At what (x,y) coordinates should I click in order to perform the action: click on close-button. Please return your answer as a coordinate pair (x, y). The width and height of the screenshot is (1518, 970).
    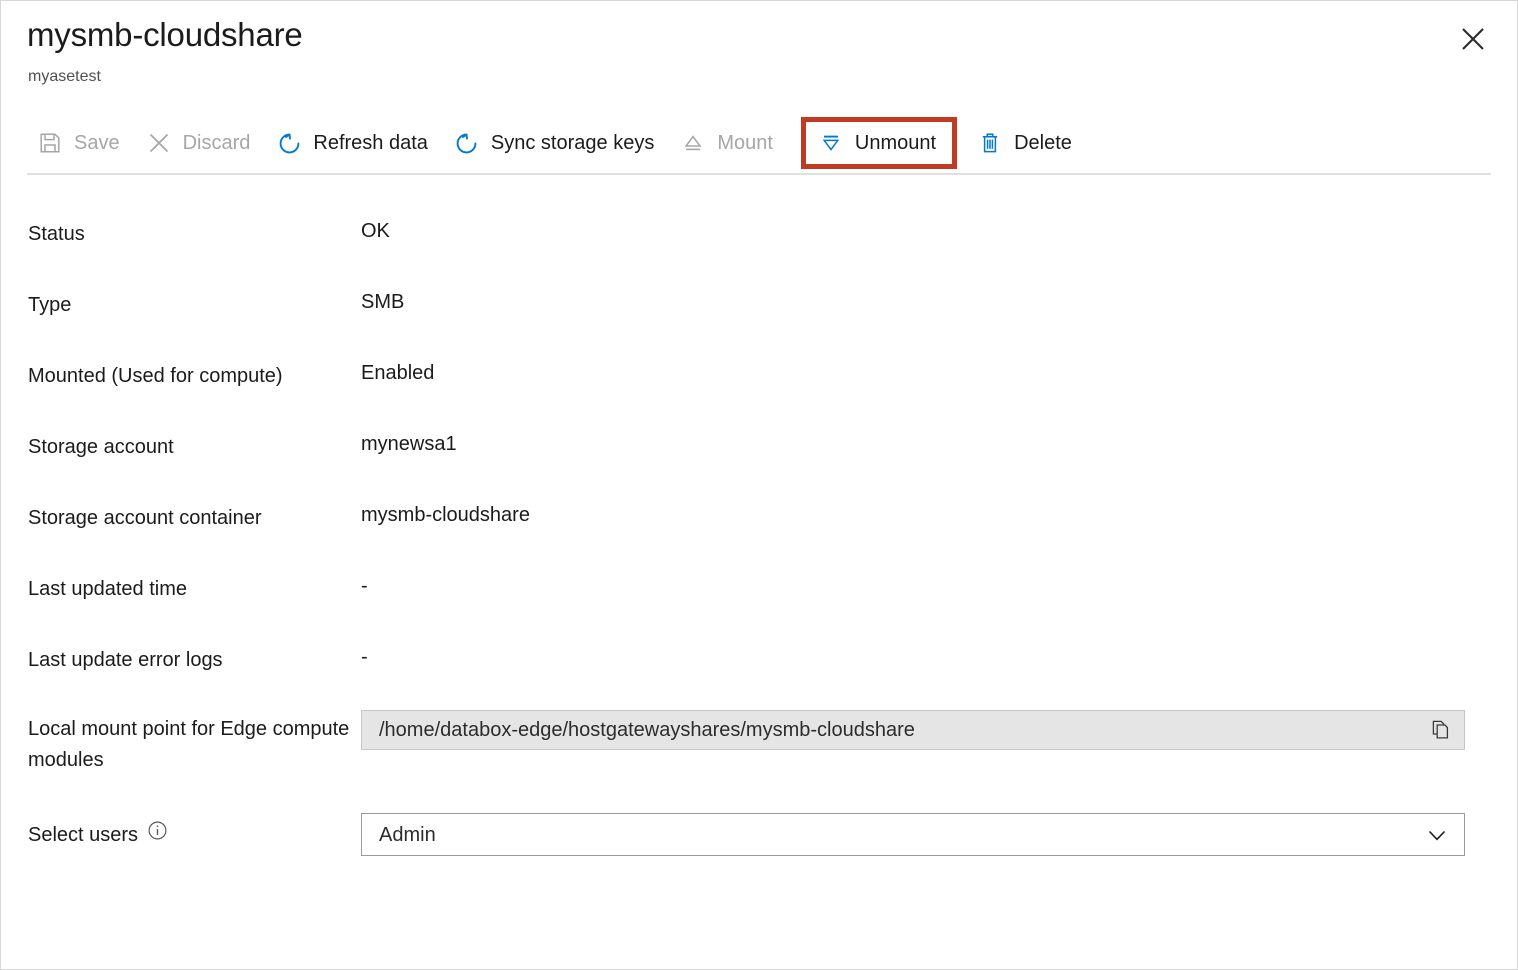
    Looking at the image, I should click on (1473, 39).